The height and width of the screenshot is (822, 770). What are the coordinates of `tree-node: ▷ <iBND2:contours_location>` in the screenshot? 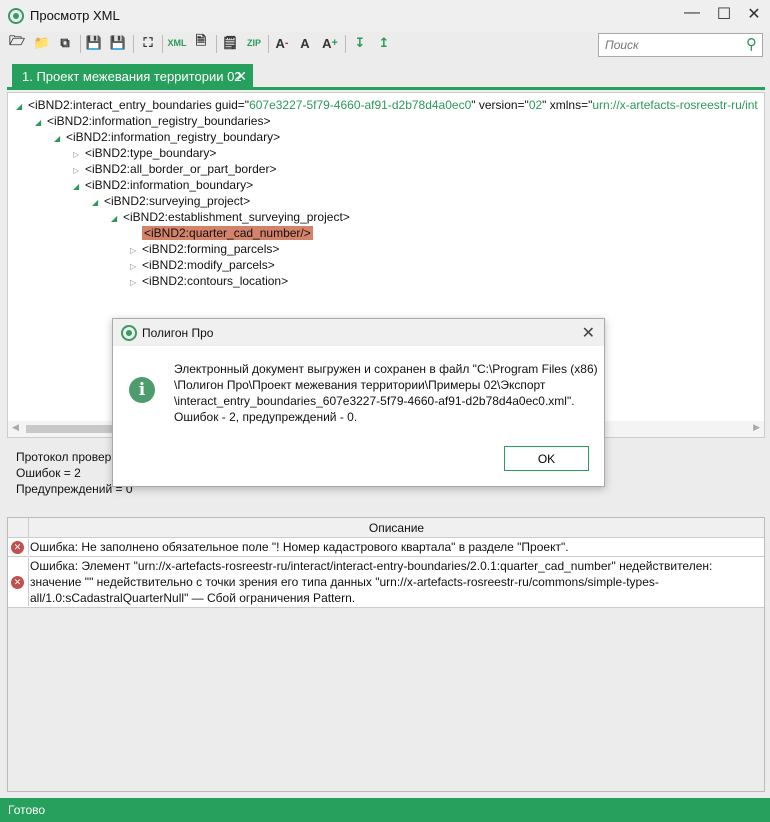 It's located at (209, 281).